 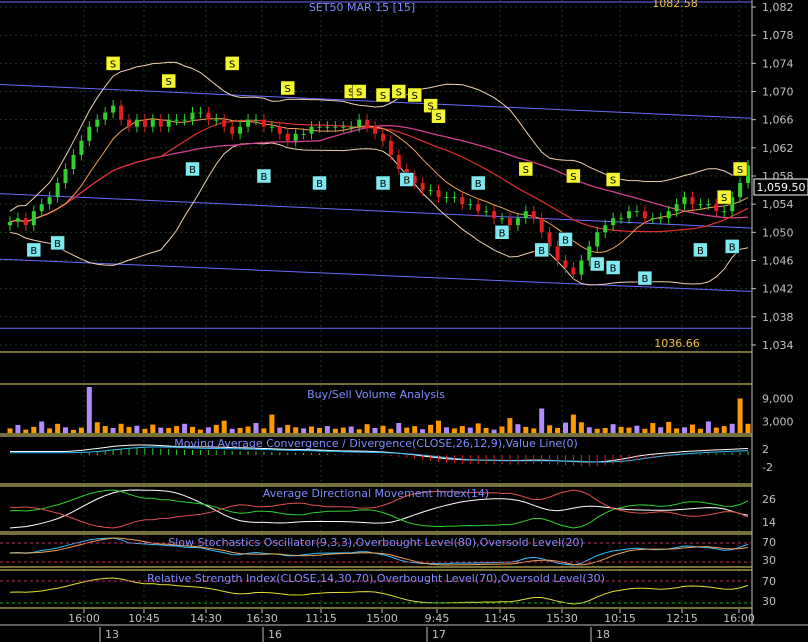 What do you see at coordinates (562, 618) in the screenshot?
I see `x-tick-label: 15:30` at bounding box center [562, 618].